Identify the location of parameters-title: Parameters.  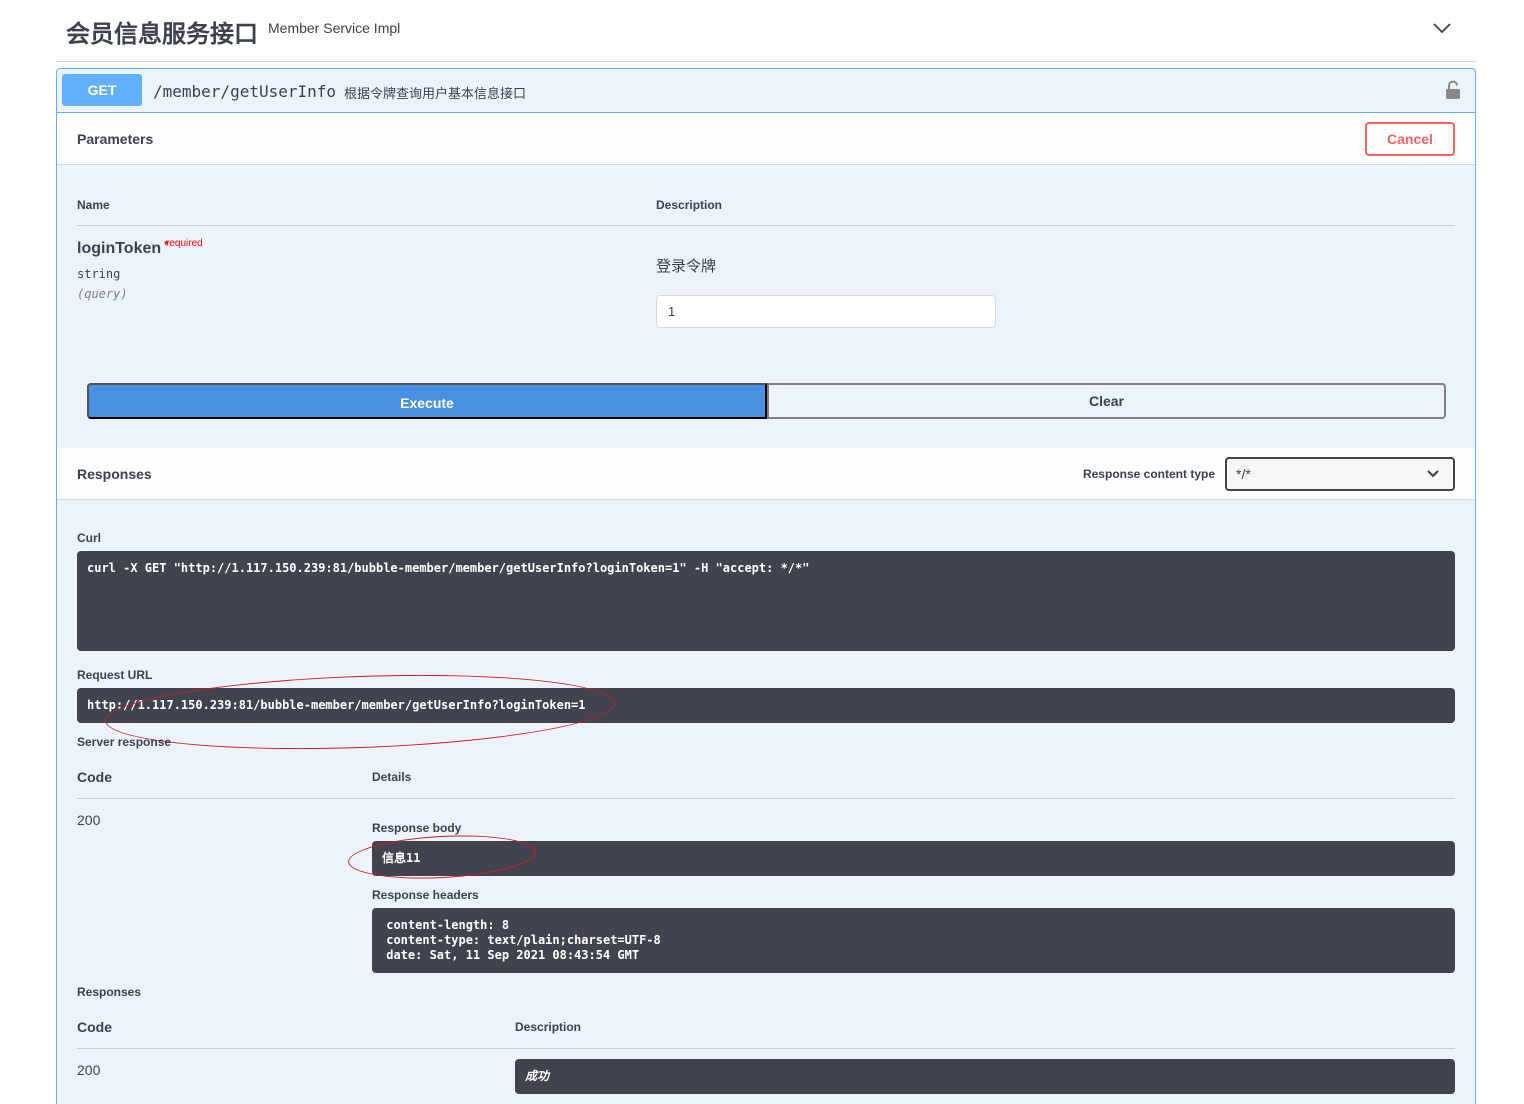
(115, 139).